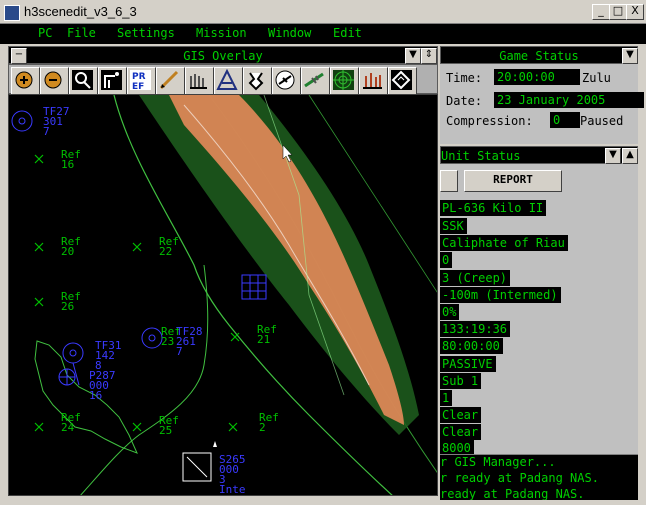 The width and height of the screenshot is (646, 505). I want to click on game-status-title: Game Status, so click(539, 56).